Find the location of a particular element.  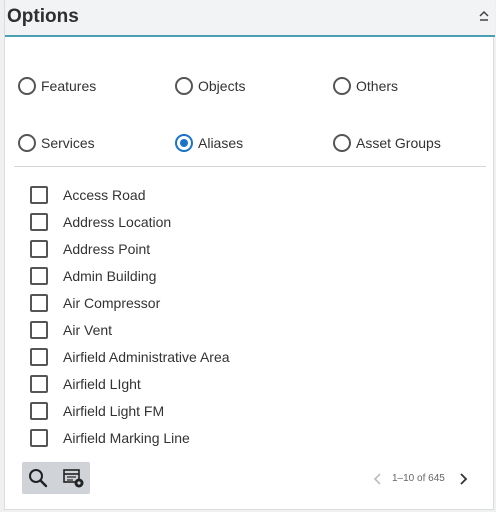

list-item-label: Airfield Marking Line is located at coordinates (126, 438).